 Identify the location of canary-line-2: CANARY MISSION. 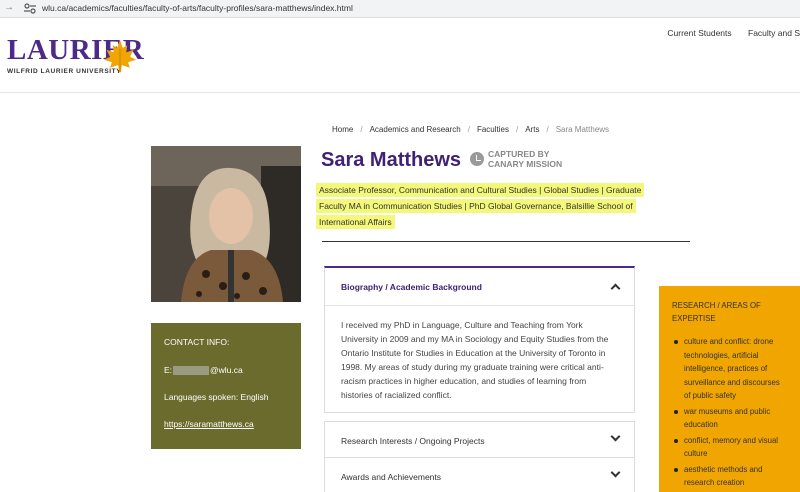
(525, 163).